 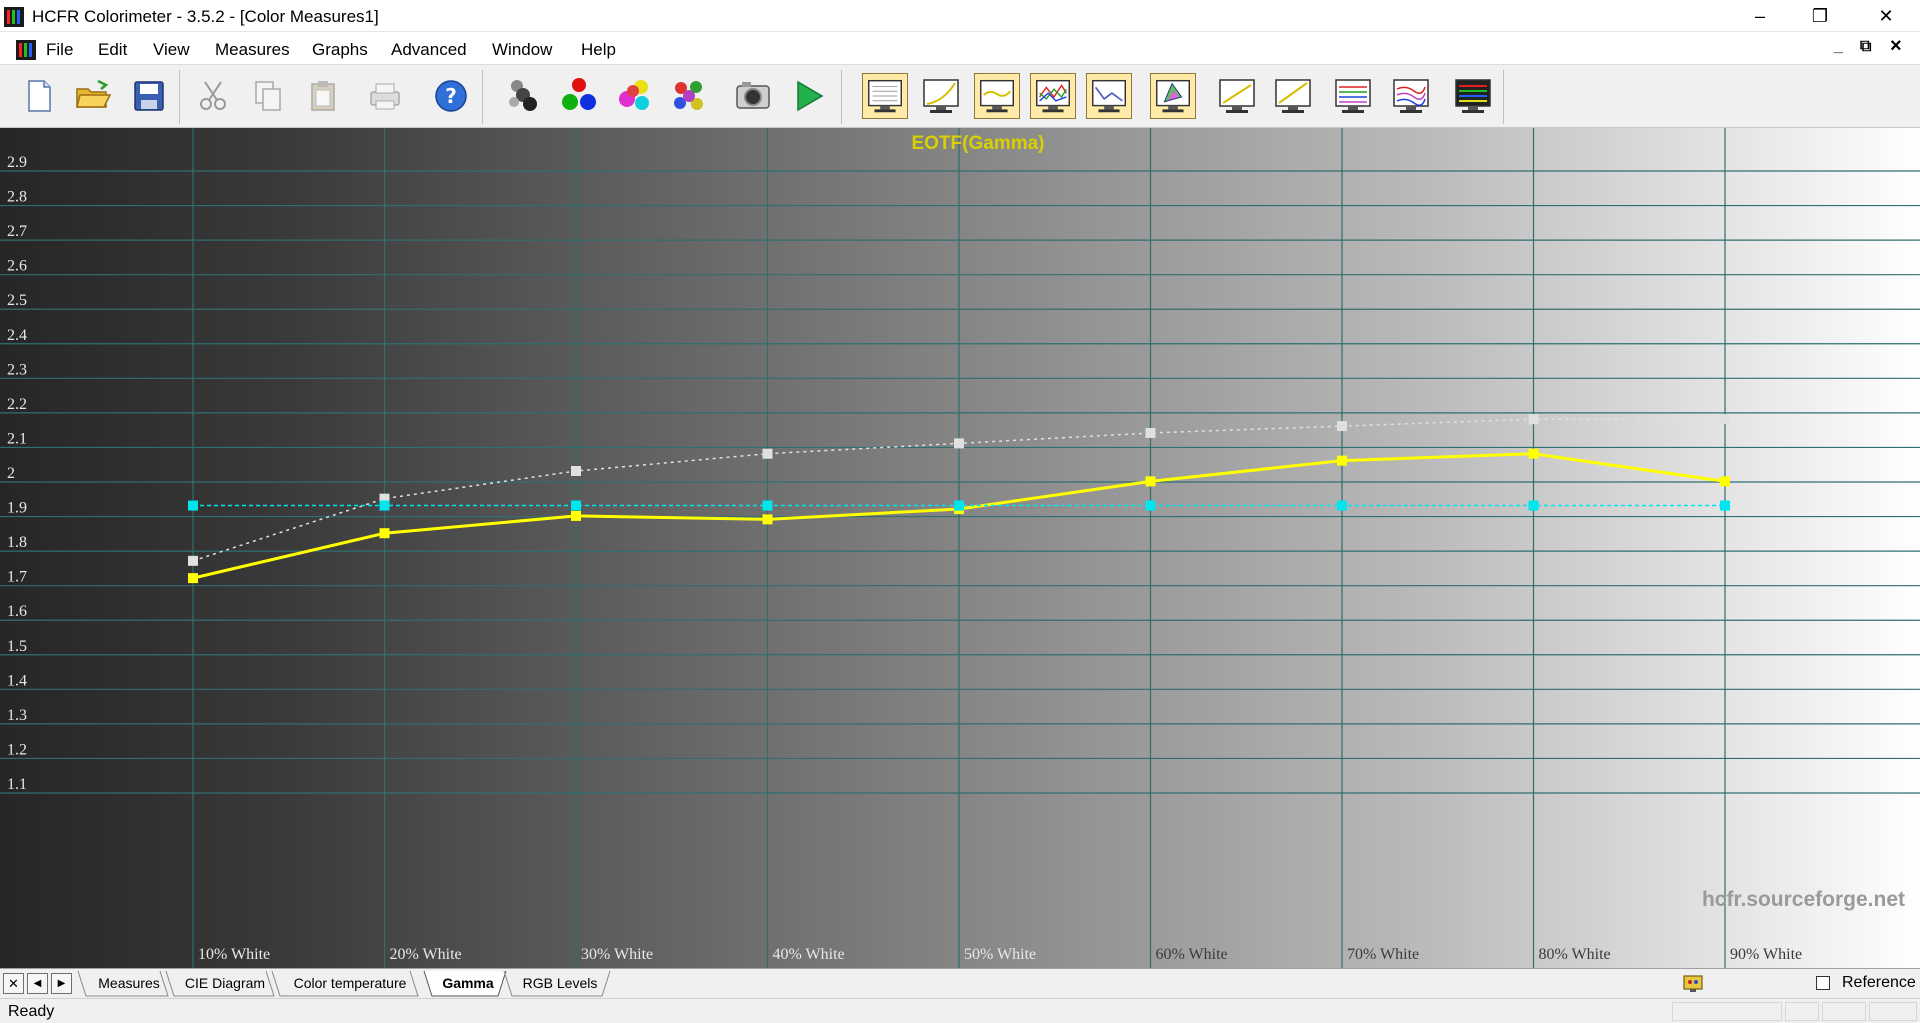 I want to click on y-tick-label: 2.7, so click(x=17, y=231).